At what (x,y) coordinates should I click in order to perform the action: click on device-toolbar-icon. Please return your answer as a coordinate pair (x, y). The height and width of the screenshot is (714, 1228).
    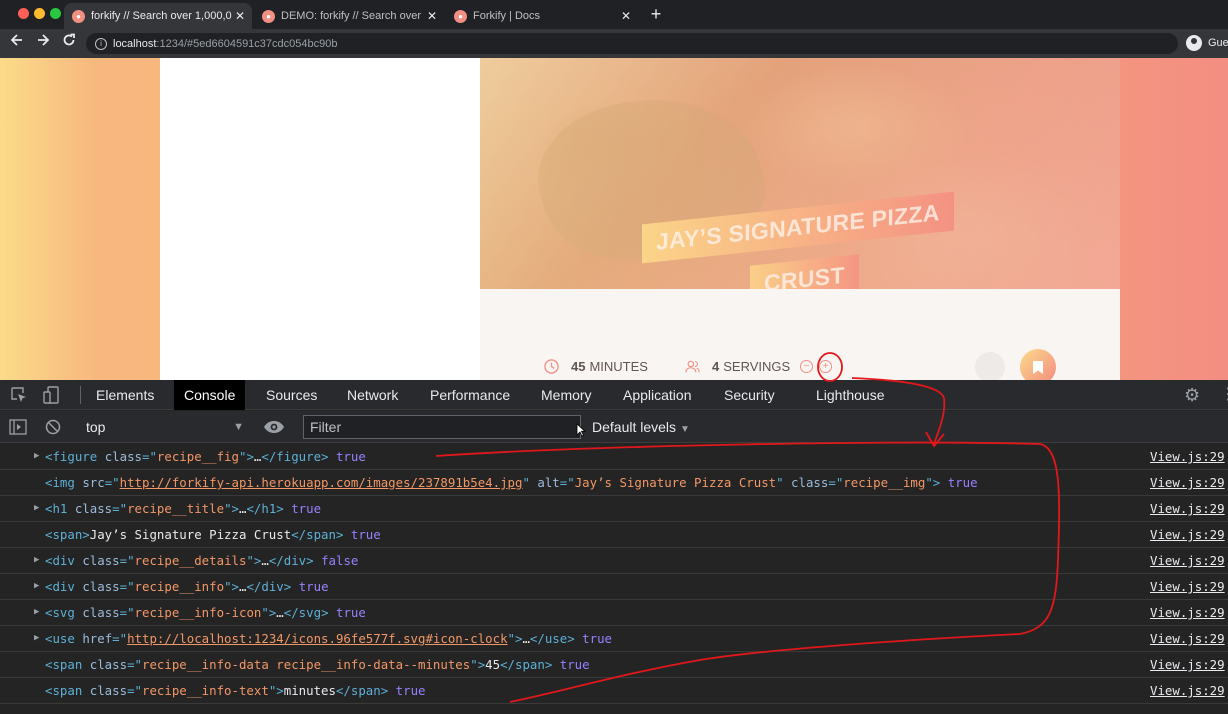
    Looking at the image, I should click on (52, 395).